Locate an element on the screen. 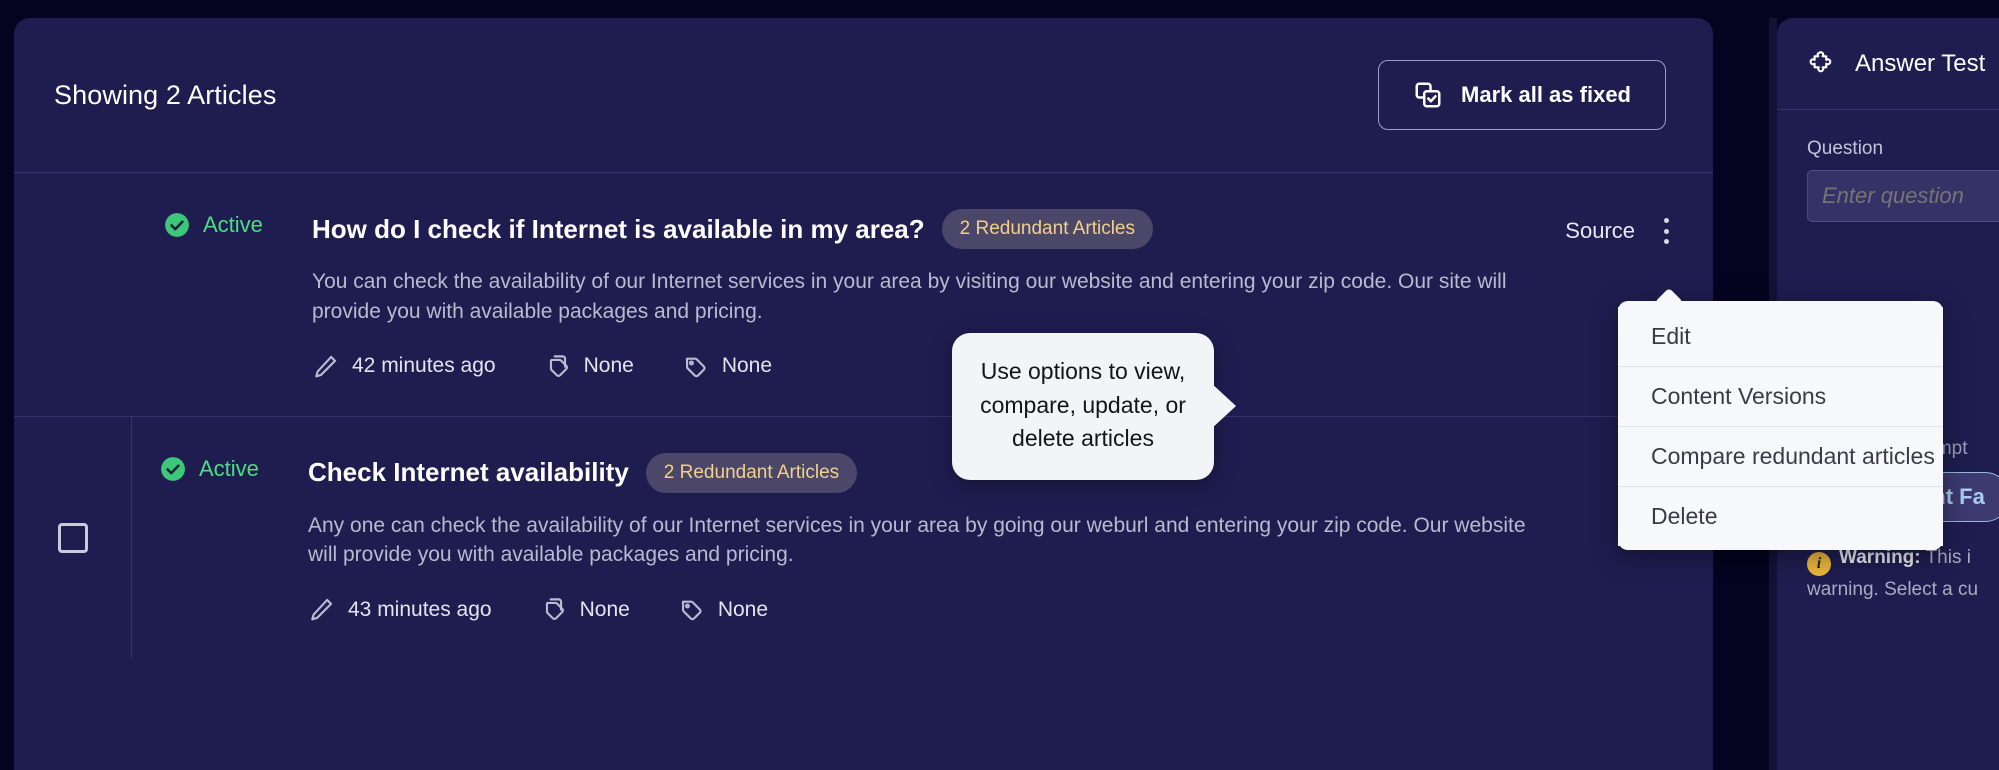 This screenshot has height=770, width=1999. question-field-label: Question is located at coordinates (1845, 148).